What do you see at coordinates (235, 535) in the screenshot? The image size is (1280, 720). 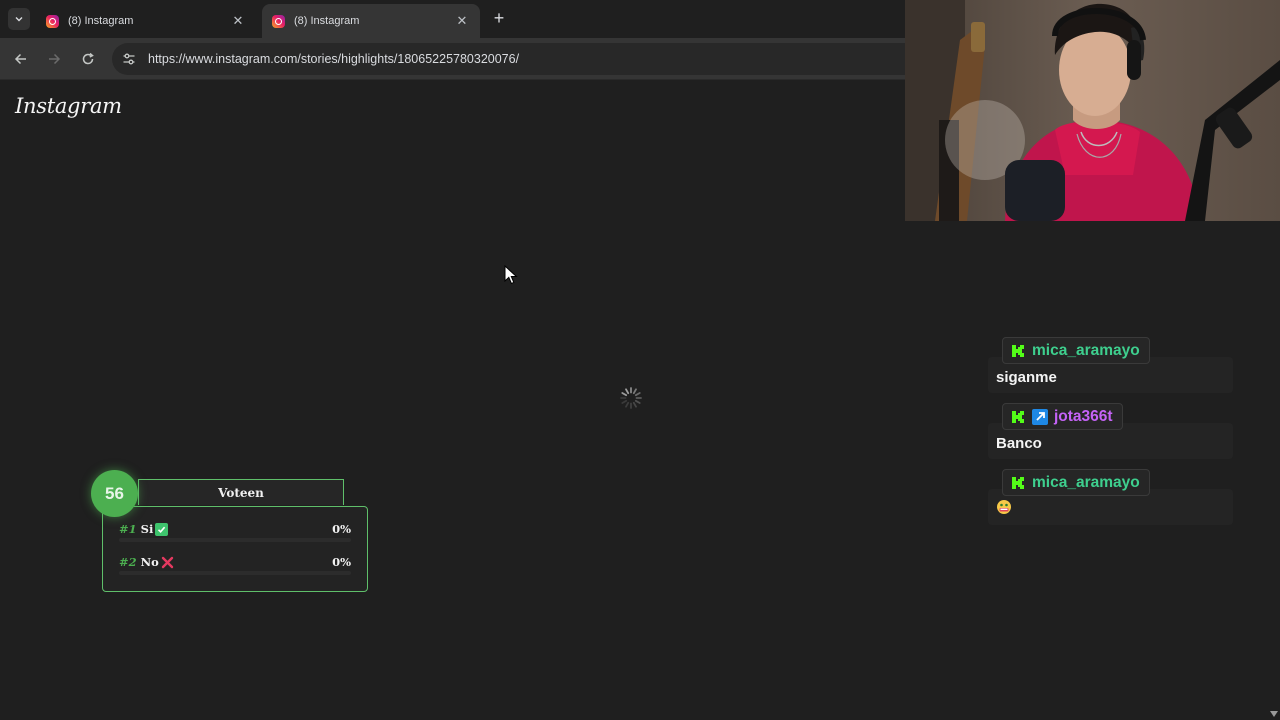 I see `poll-option-1: #1 Si 0%` at bounding box center [235, 535].